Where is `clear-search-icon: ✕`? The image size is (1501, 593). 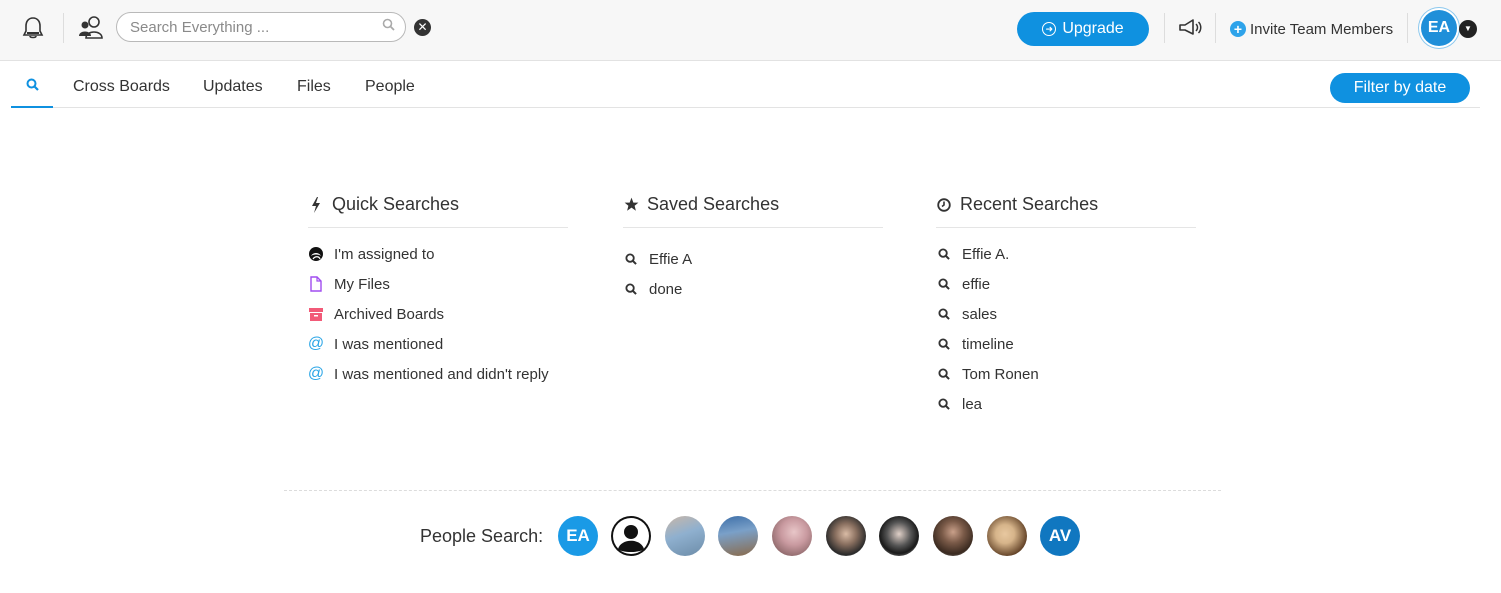
clear-search-icon: ✕ is located at coordinates (422, 27).